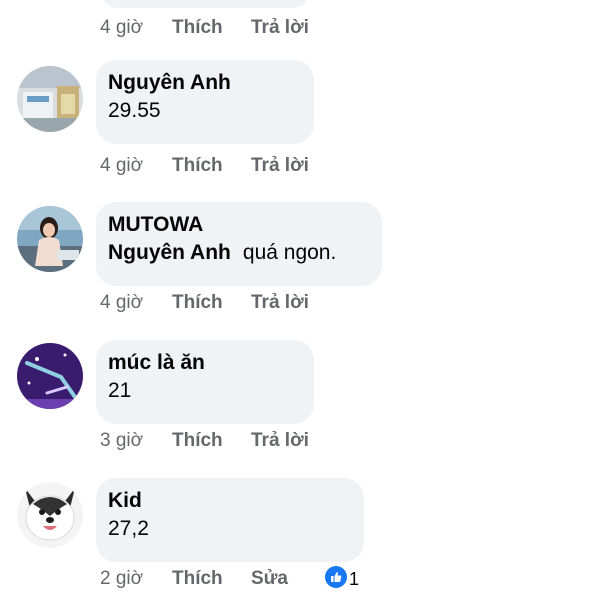 The width and height of the screenshot is (600, 600). I want to click on comment-text: 21, so click(120, 390).